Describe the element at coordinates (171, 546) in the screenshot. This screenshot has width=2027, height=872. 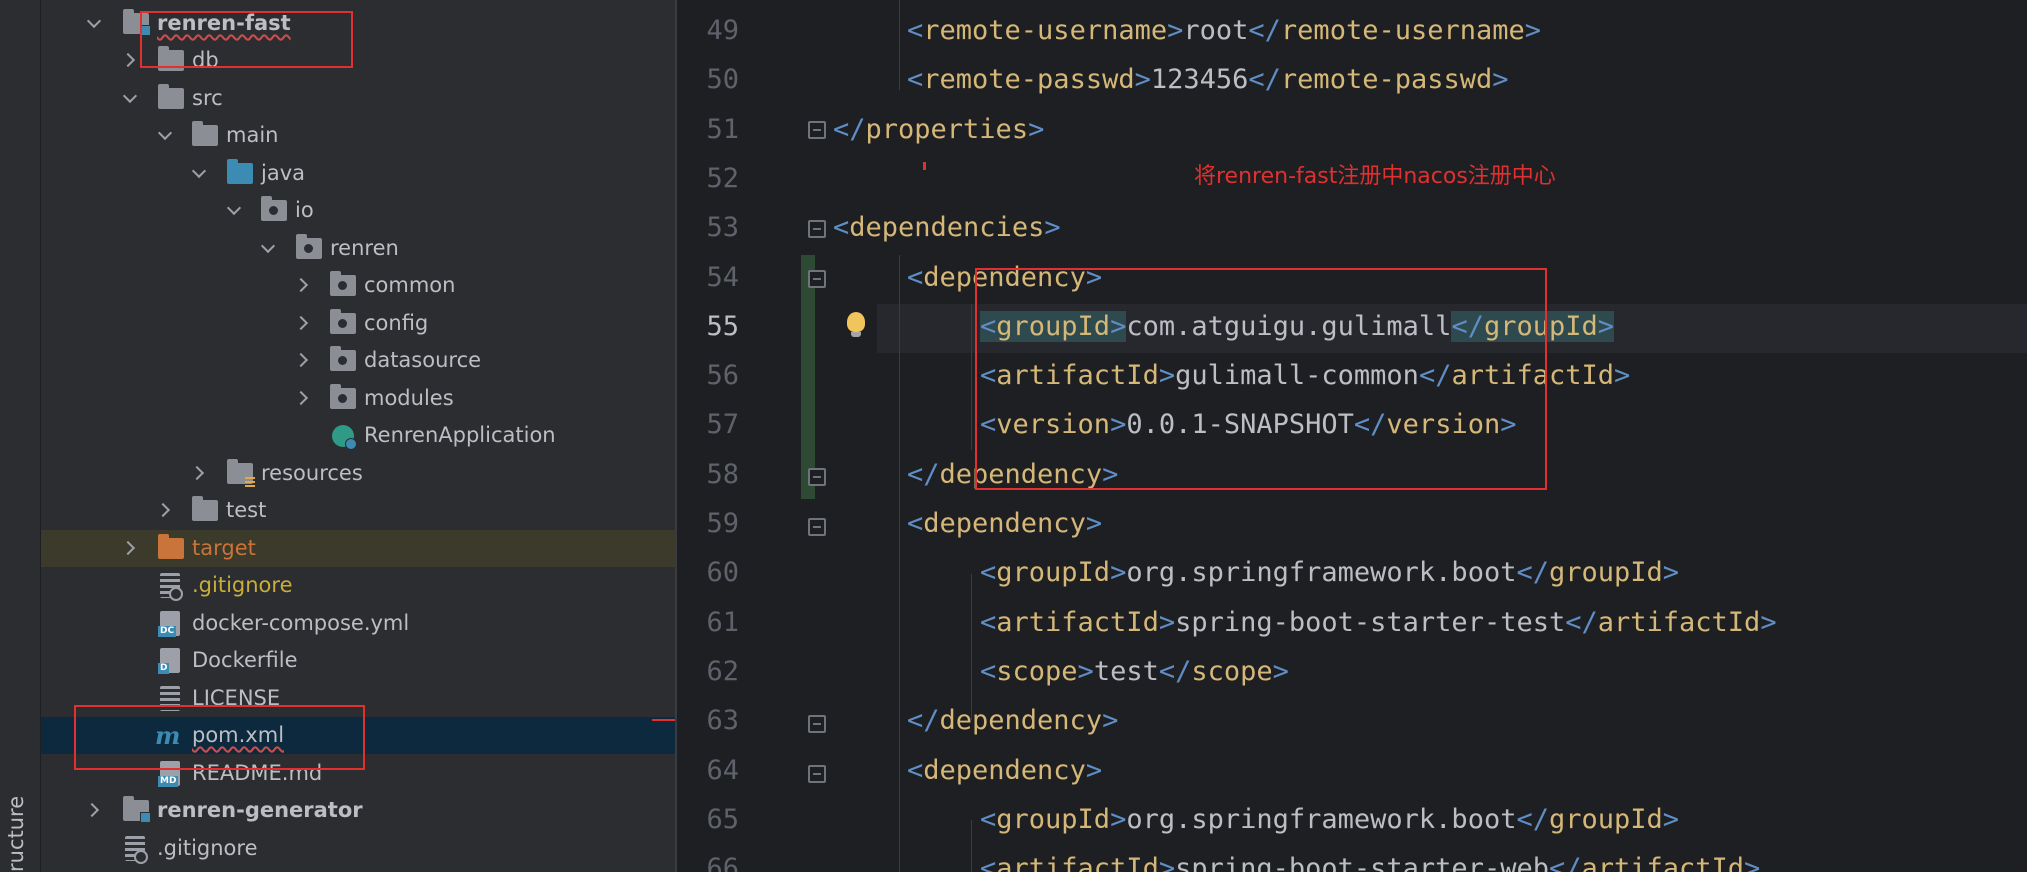
I see `excluded-folder-icon` at that location.